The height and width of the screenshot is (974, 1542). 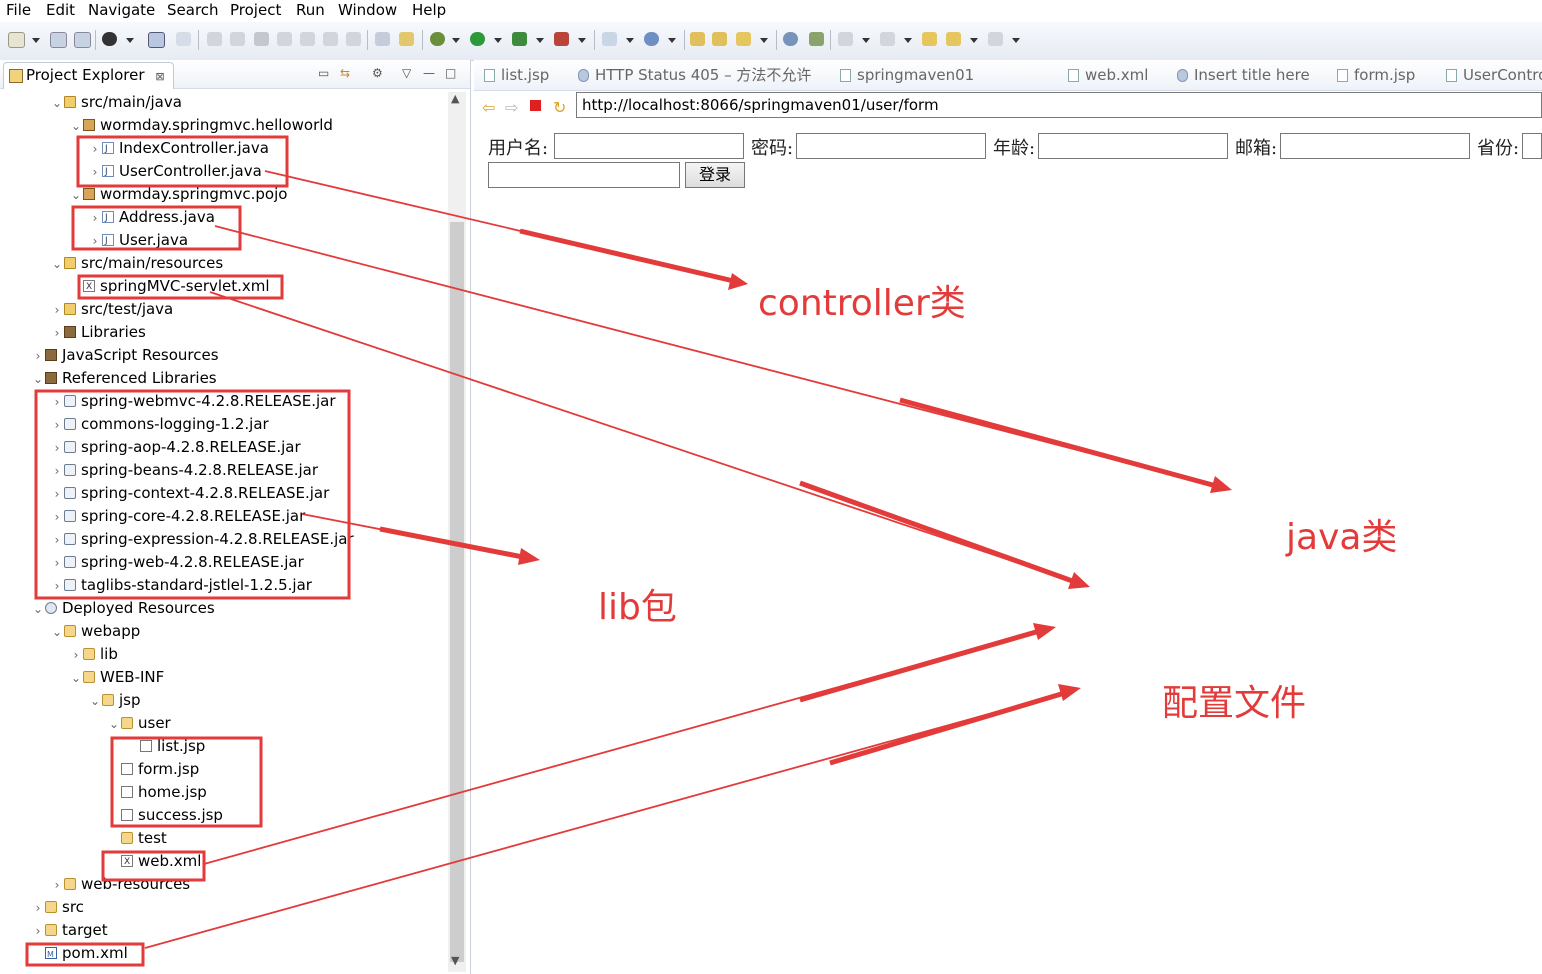 I want to click on refresh-icon: ↻, so click(x=559, y=107).